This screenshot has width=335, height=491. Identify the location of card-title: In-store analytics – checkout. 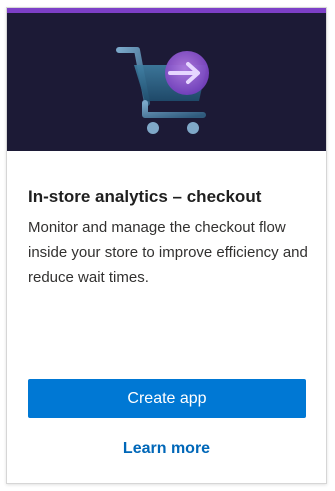
(145, 196).